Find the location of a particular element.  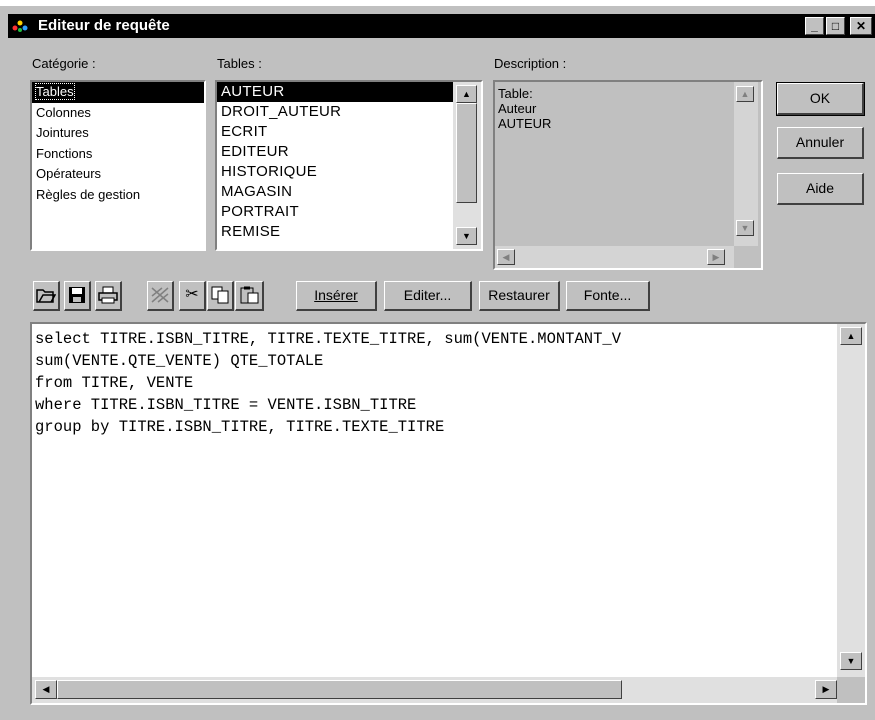

close-button: ✕ is located at coordinates (861, 26).